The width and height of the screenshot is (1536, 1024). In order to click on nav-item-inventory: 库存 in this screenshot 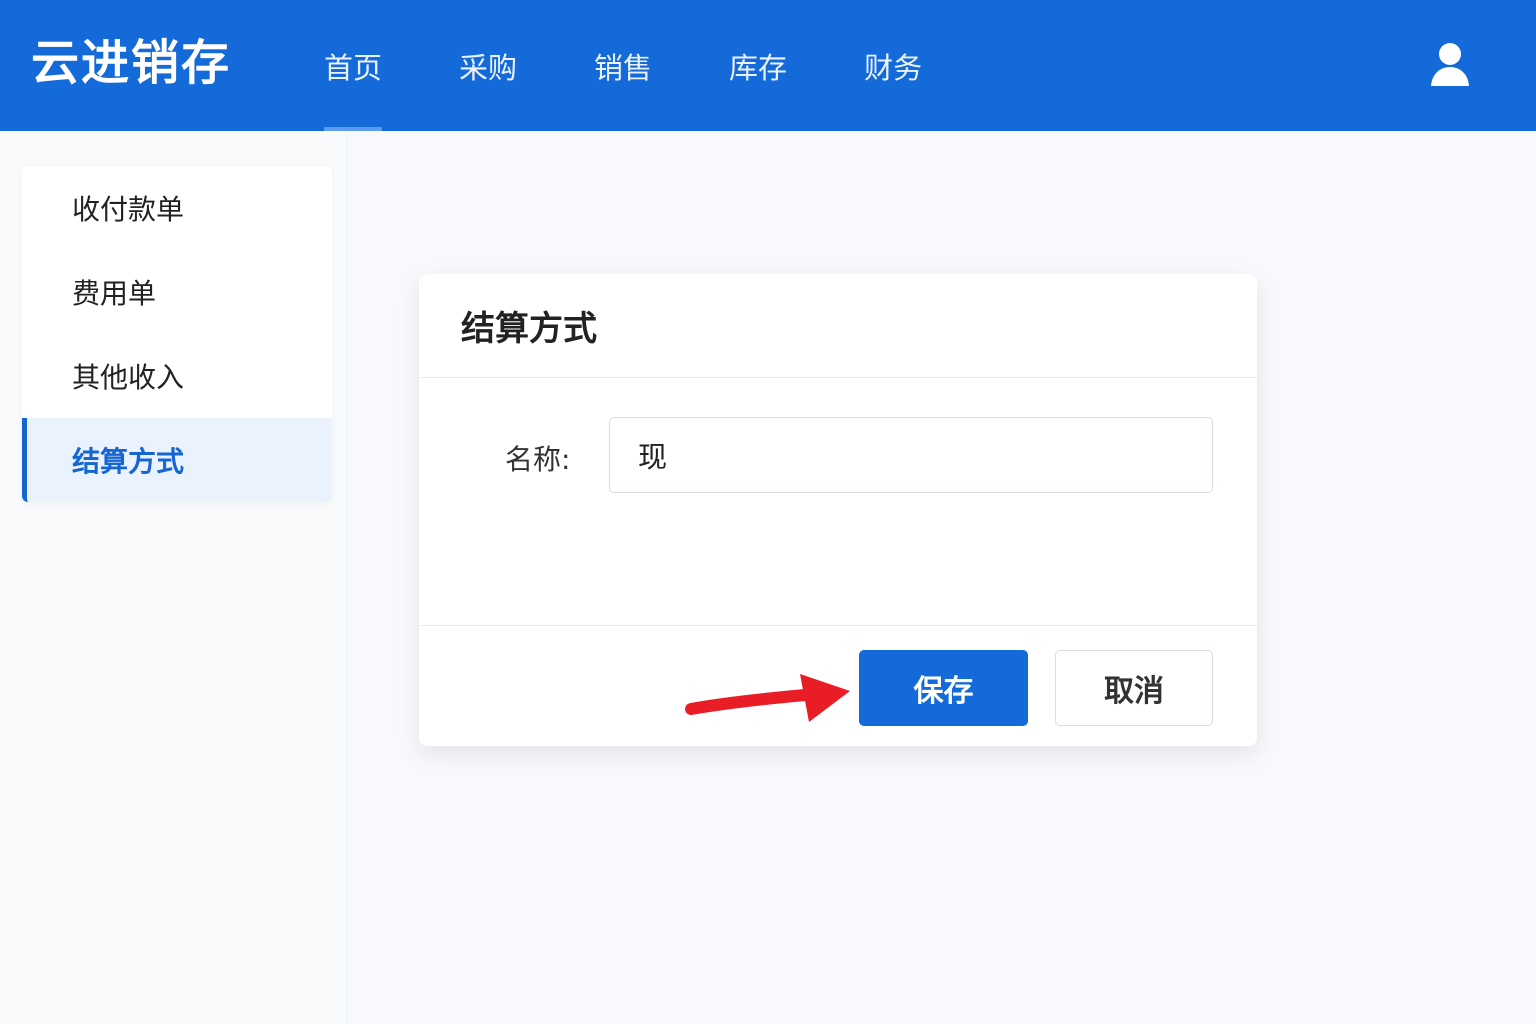, I will do `click(758, 65)`.